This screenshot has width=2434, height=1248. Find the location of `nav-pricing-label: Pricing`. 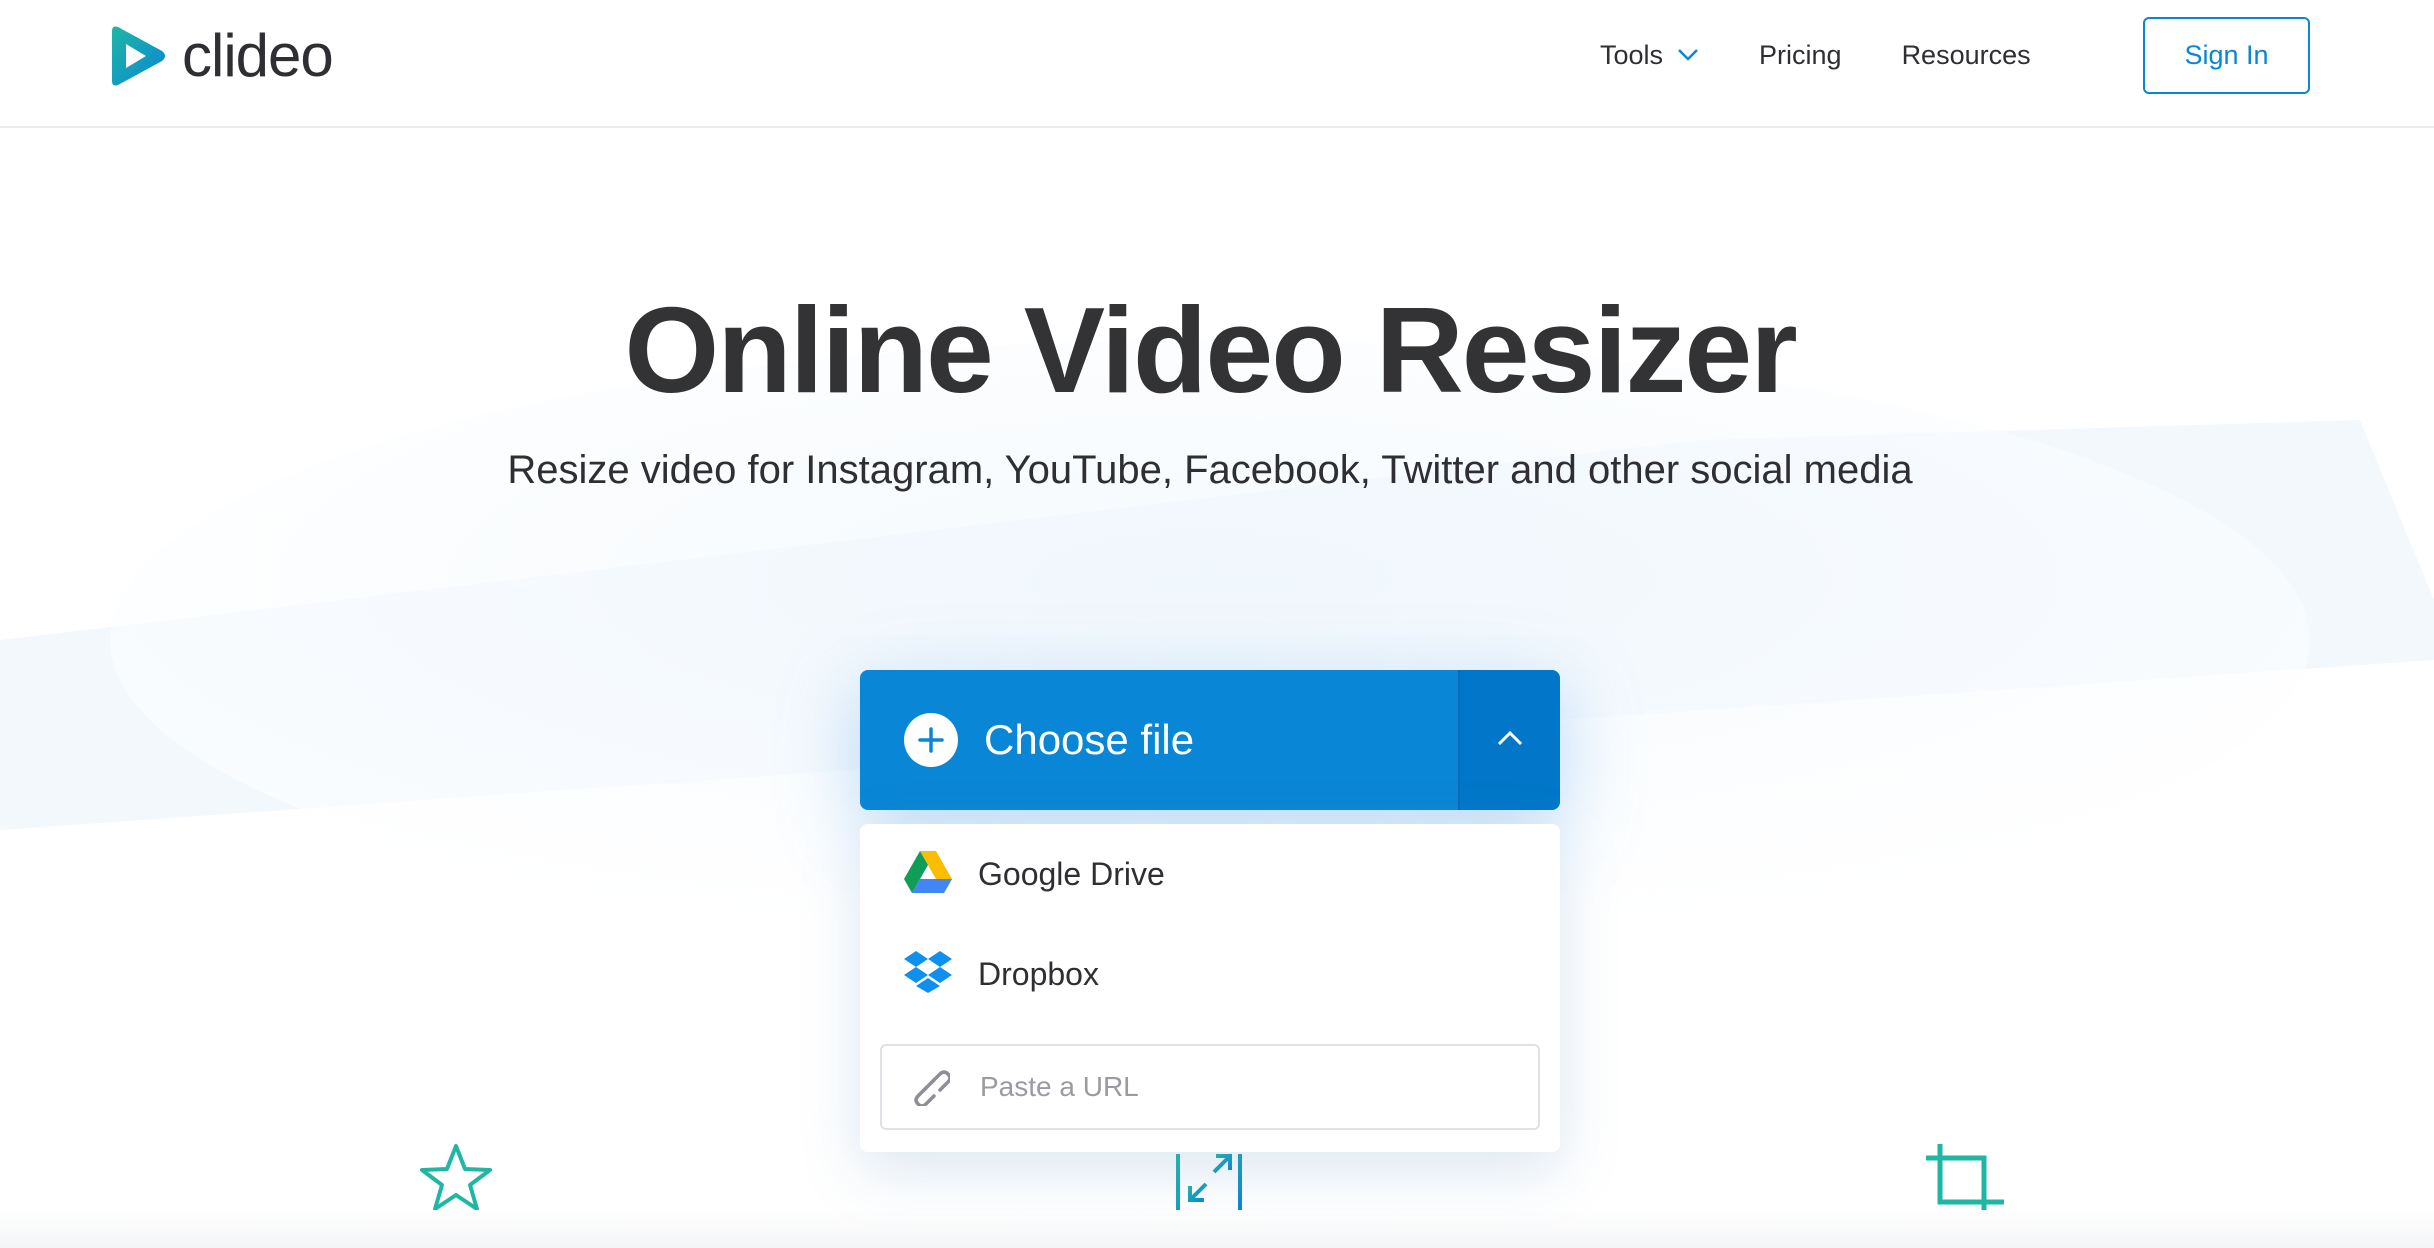

nav-pricing-label: Pricing is located at coordinates (1800, 54).